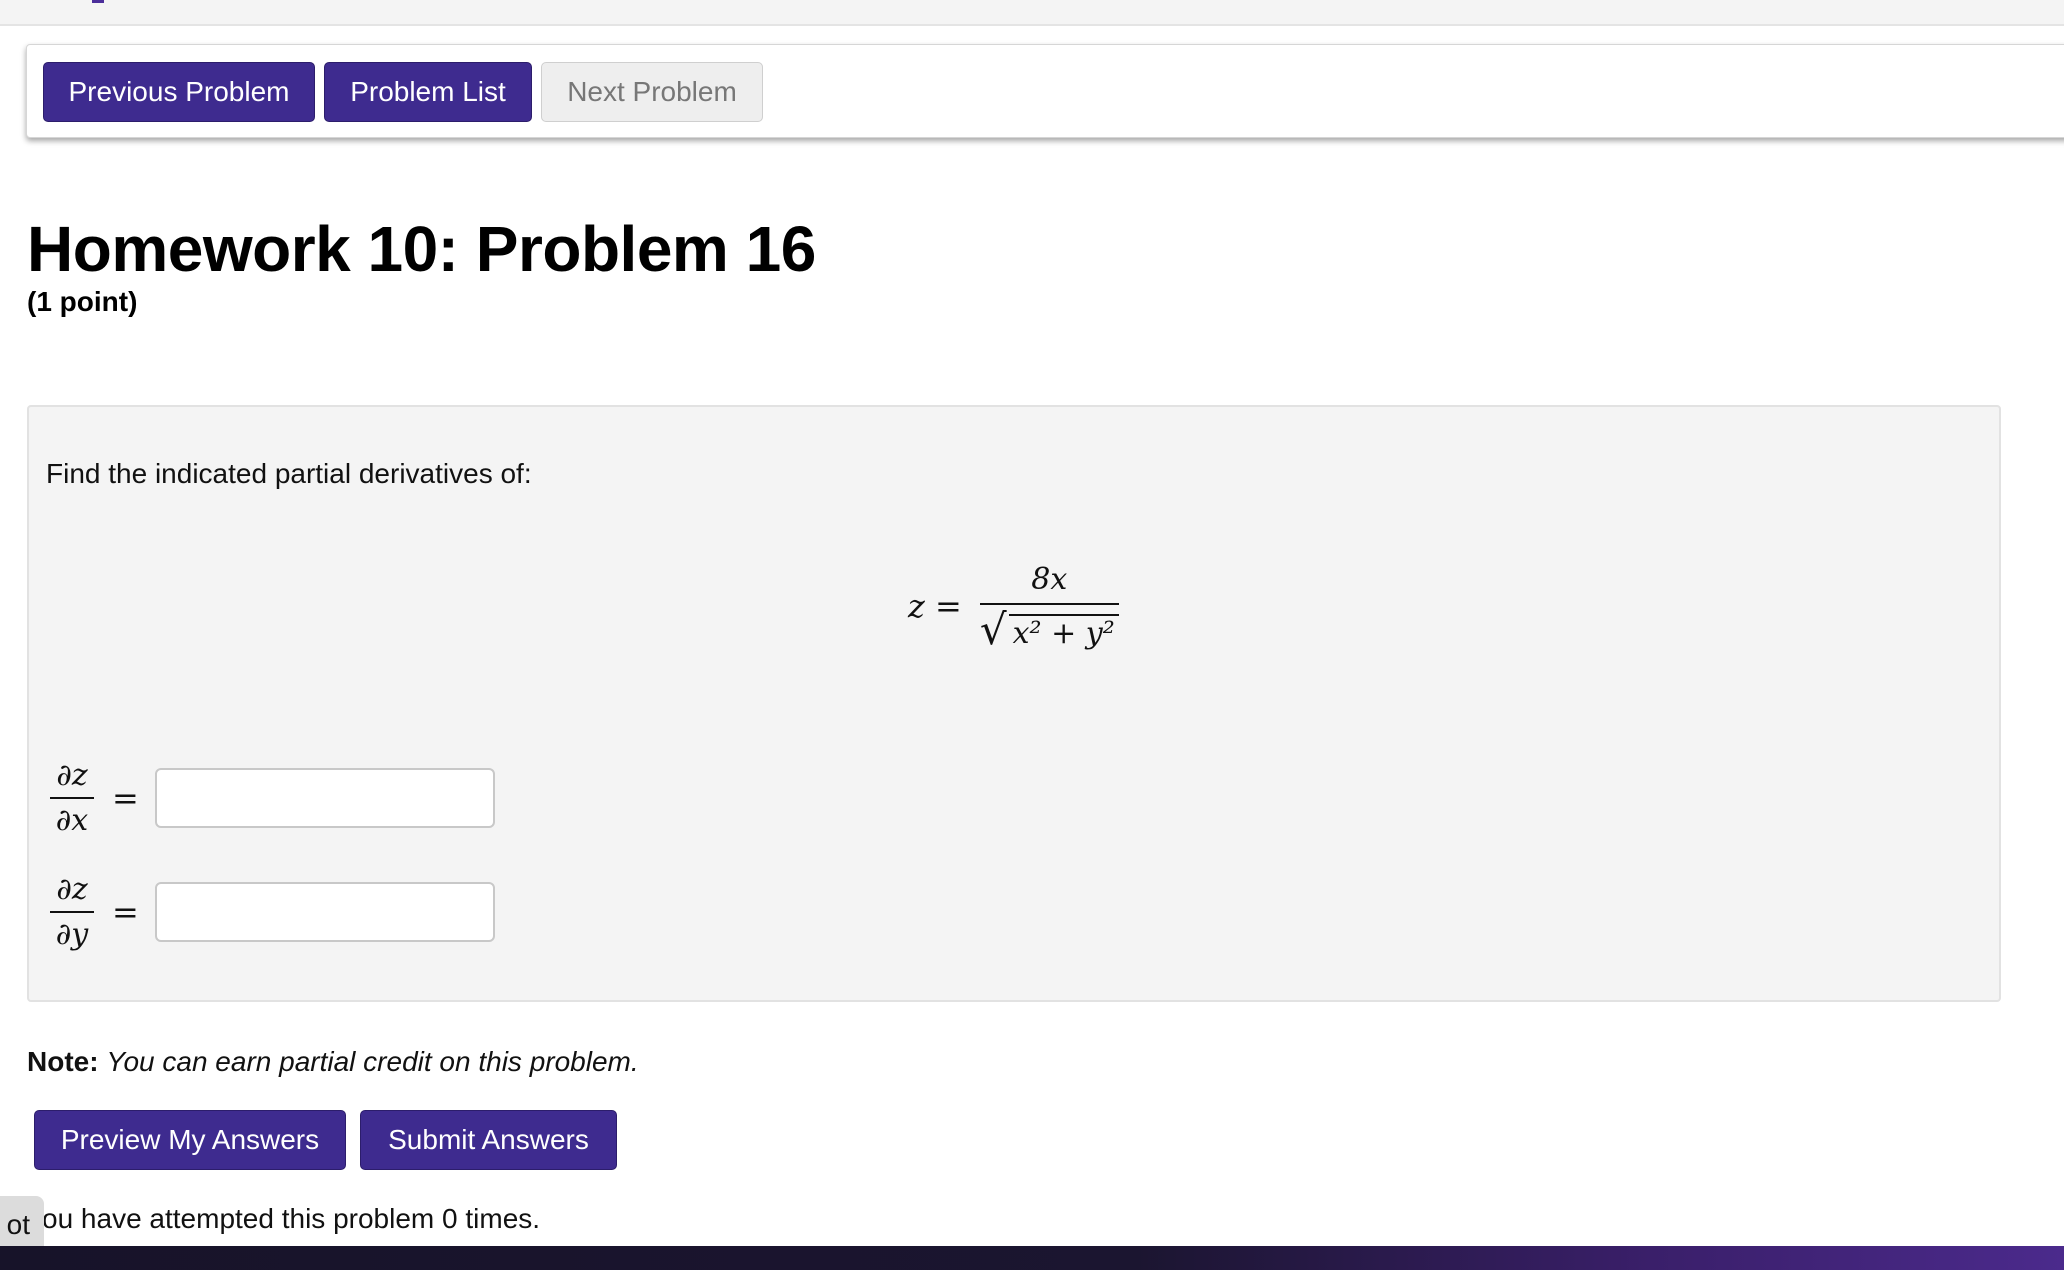 This screenshot has width=2064, height=1270. Describe the element at coordinates (190, 1140) in the screenshot. I see `preview-answers-button: Preview My Answers` at that location.